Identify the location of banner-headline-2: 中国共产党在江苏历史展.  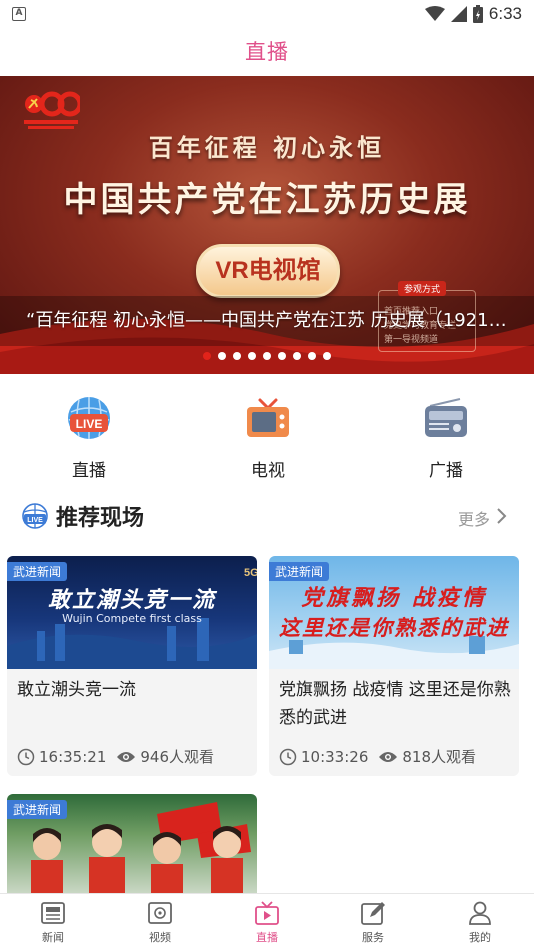
(267, 200).